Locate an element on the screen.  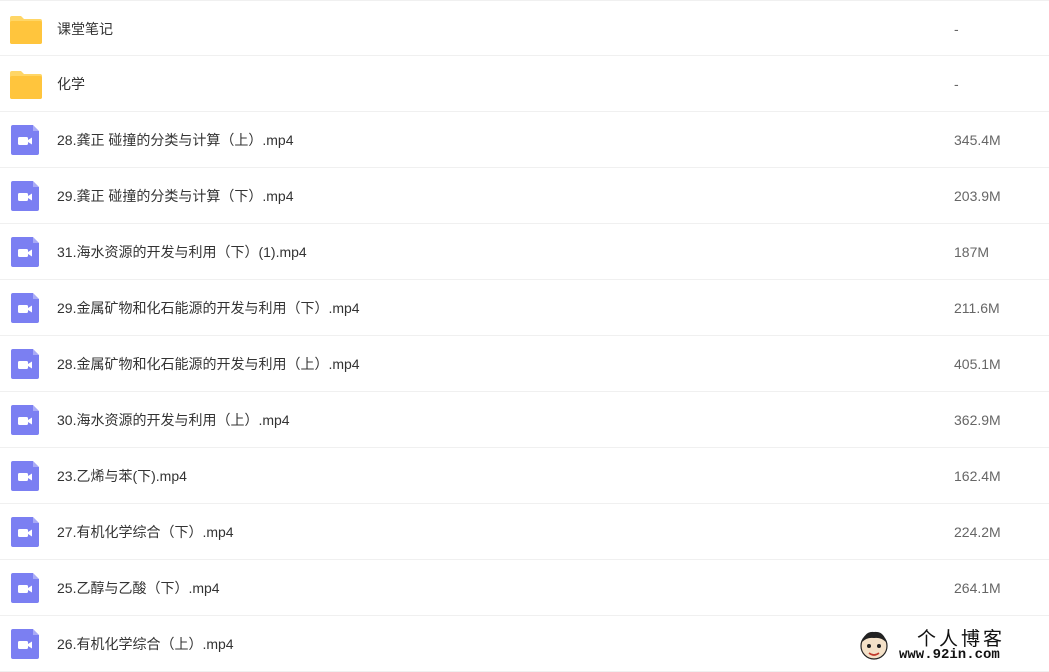
file-name: 31.海水资源的开发与利用（下）(1).mp4 is located at coordinates (182, 252).